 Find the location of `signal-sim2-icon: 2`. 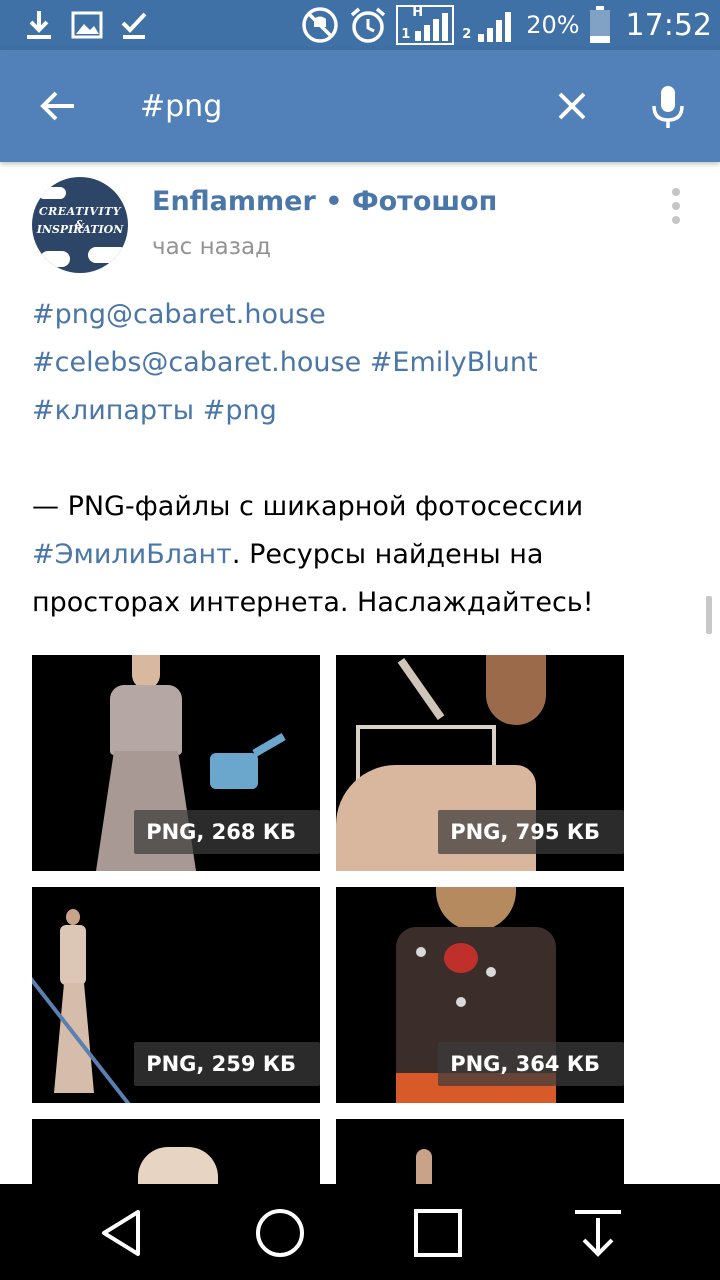

signal-sim2-icon: 2 is located at coordinates (490, 25).